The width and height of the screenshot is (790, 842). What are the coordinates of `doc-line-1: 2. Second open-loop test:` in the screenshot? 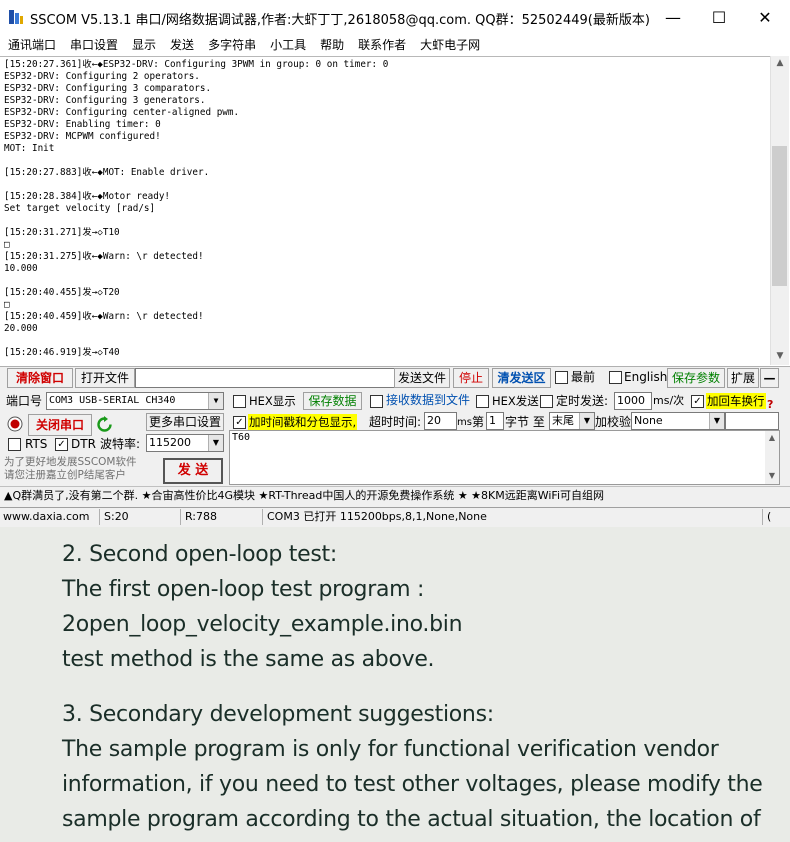 It's located at (199, 554).